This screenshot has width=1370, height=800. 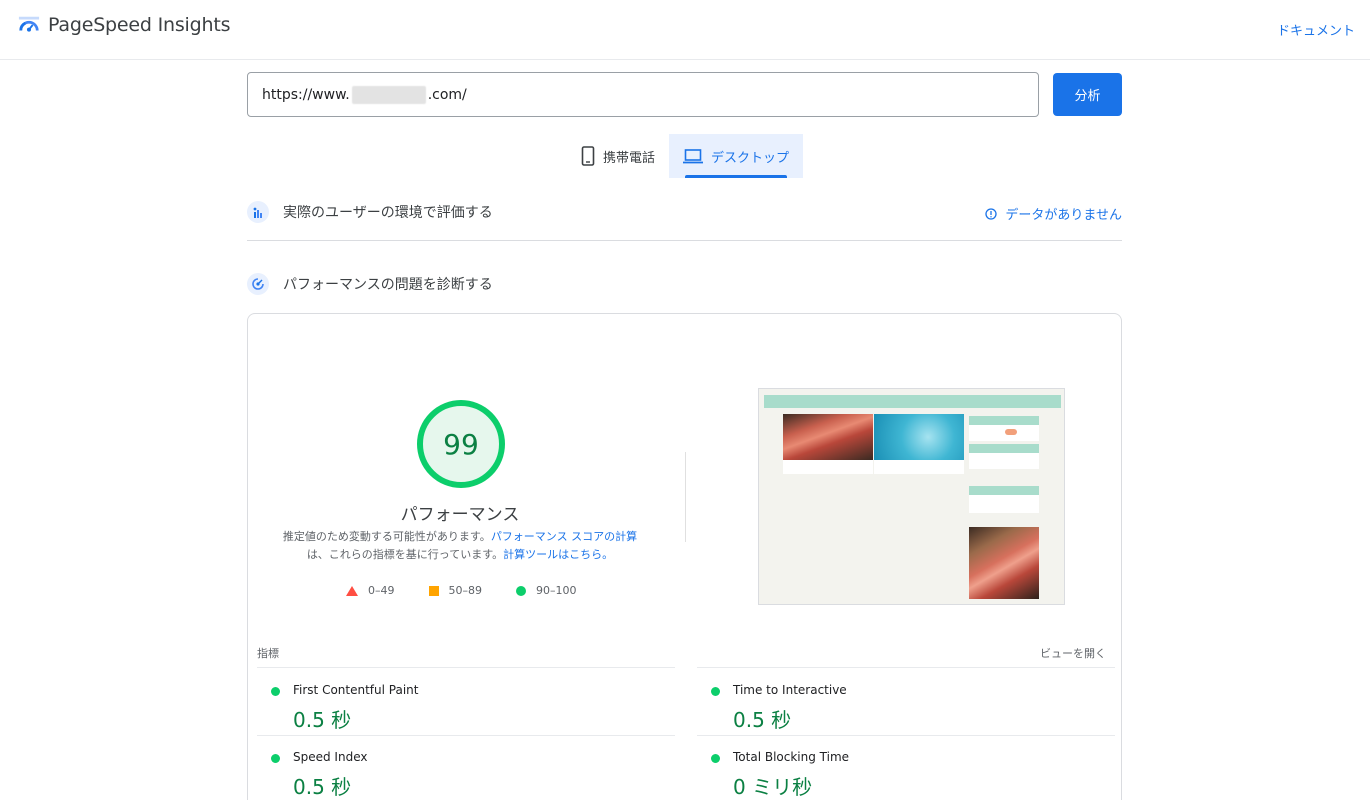 I want to click on tab-desktop: デスクトップ, so click(x=736, y=156).